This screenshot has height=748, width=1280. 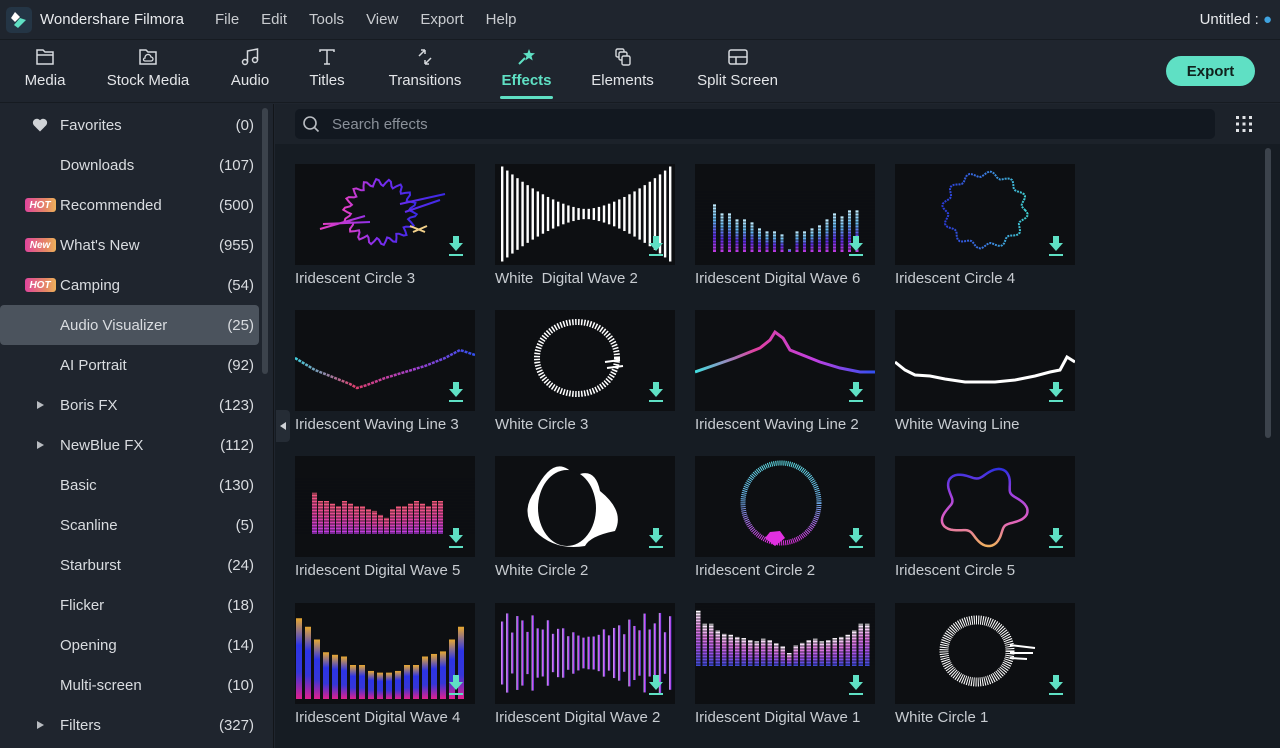 What do you see at coordinates (148, 71) in the screenshot?
I see `tab-stock-media: Stock Media` at bounding box center [148, 71].